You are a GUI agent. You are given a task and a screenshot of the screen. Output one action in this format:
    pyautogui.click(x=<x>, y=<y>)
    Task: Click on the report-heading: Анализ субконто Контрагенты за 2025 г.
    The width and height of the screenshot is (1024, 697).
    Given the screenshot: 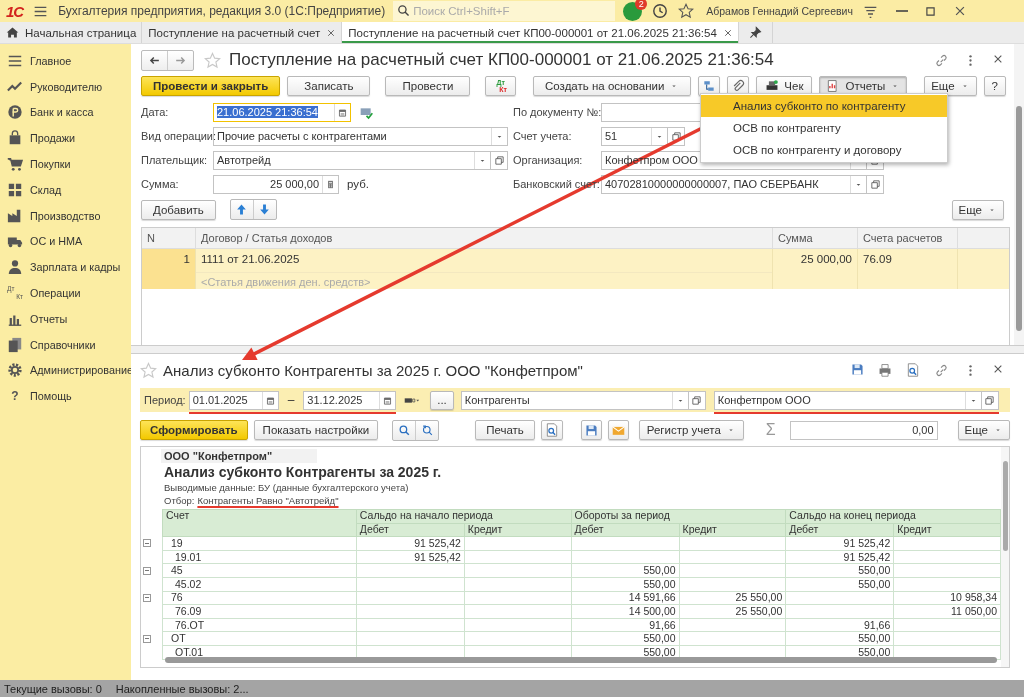 What is the action you would take?
    pyautogui.click(x=303, y=472)
    